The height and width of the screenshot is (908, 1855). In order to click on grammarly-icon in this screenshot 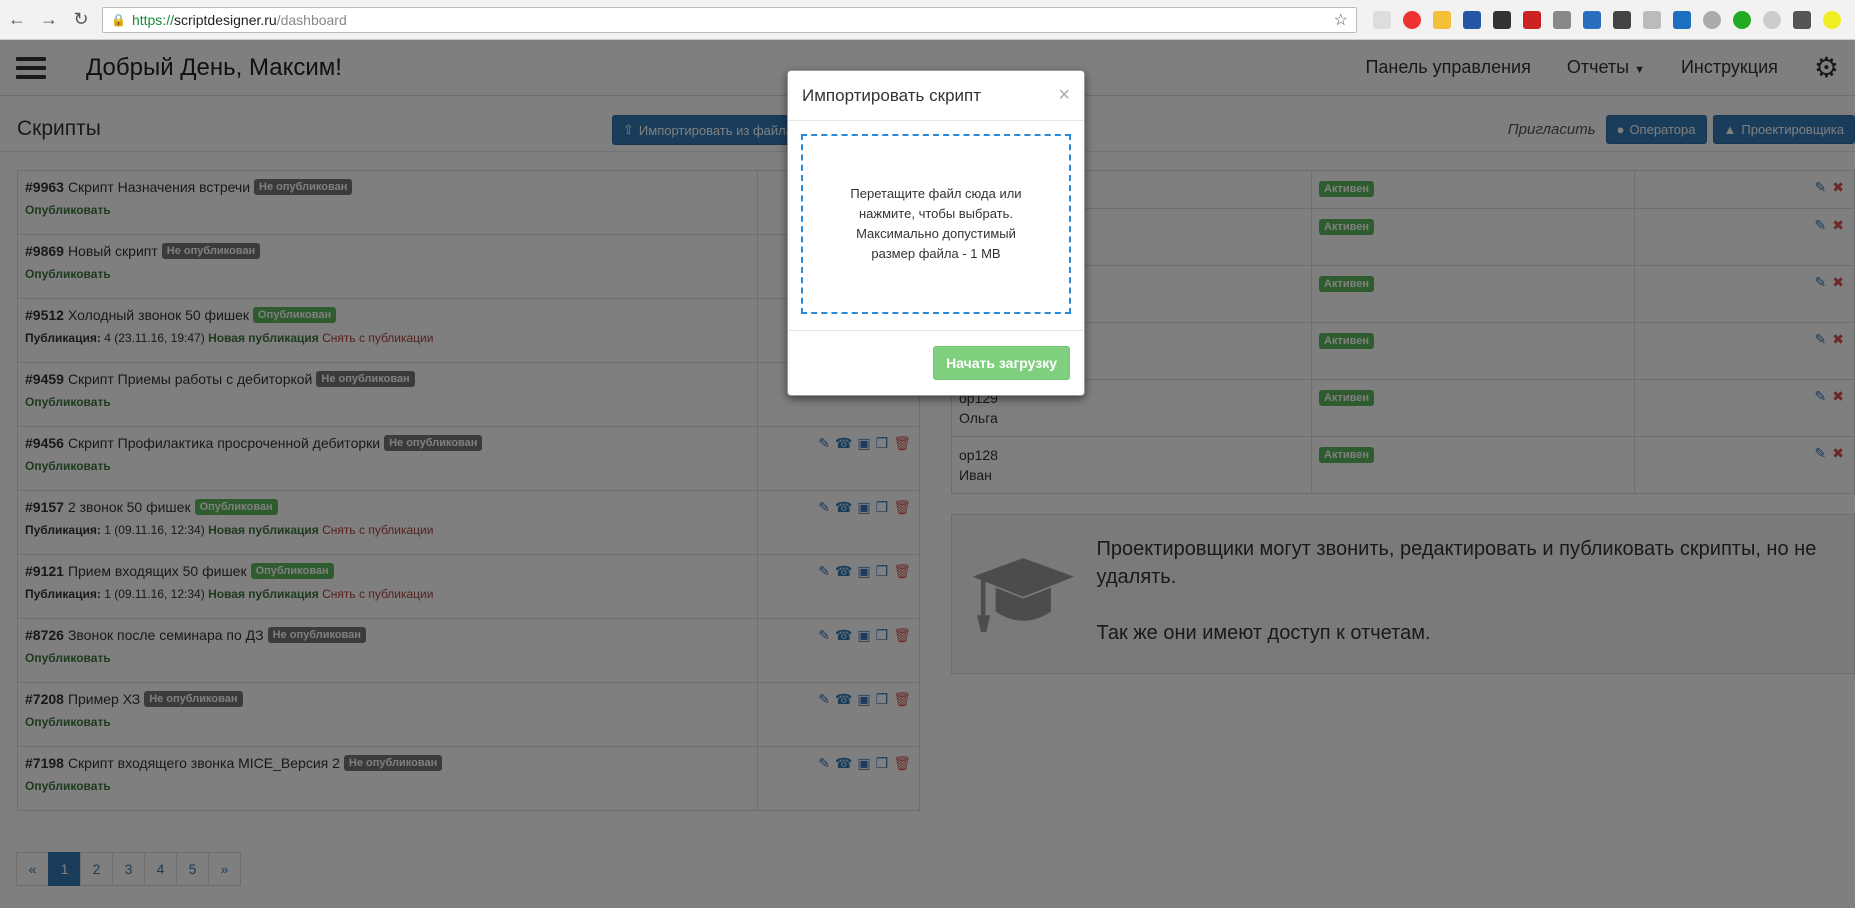, I will do `click(1742, 19)`.